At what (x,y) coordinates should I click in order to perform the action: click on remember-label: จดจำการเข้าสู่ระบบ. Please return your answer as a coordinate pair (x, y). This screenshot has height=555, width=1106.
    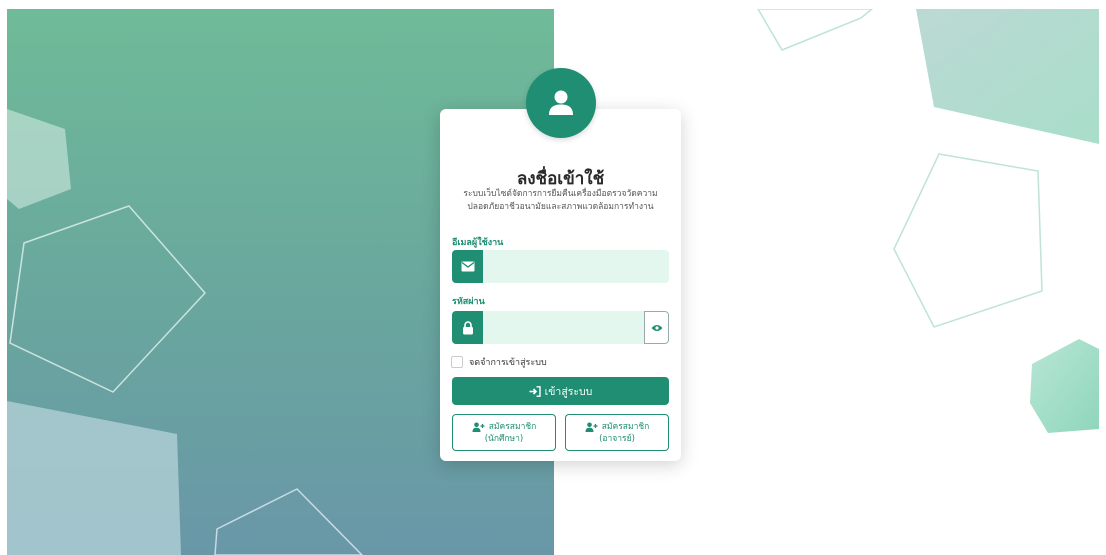
    Looking at the image, I should click on (508, 363).